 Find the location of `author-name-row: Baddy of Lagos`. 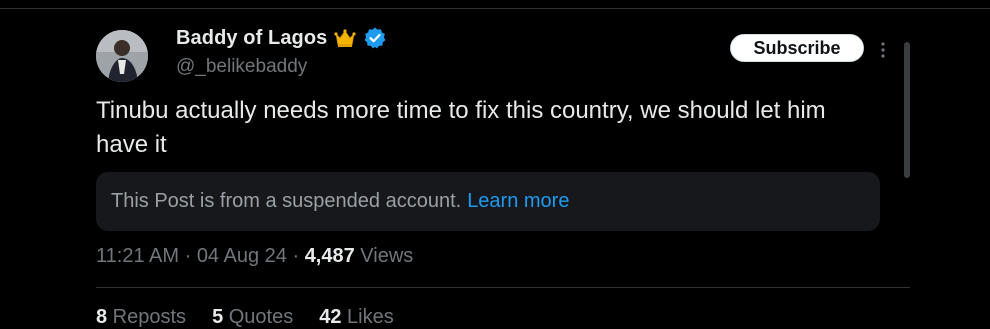

author-name-row: Baddy of Lagos is located at coordinates (281, 38).